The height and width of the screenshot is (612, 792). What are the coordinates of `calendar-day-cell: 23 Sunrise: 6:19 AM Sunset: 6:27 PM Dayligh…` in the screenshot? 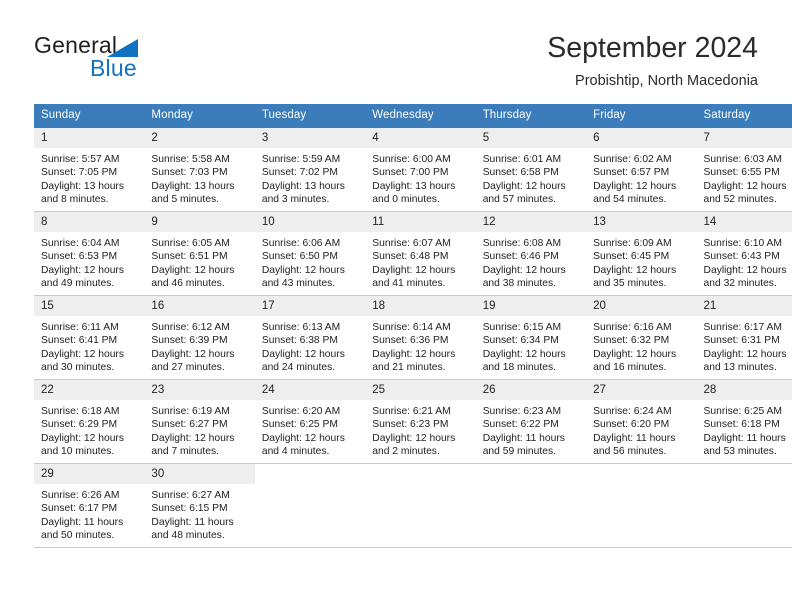 It's located at (199, 421).